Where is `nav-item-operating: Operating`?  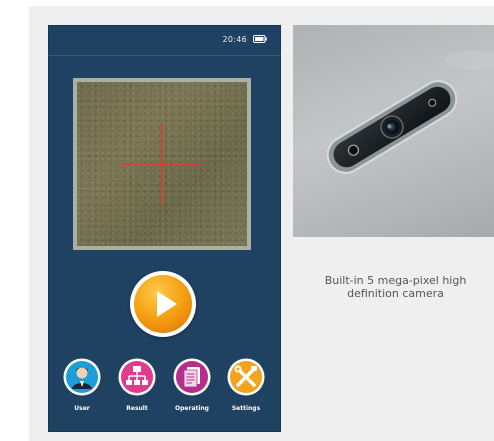 nav-item-operating: Operating is located at coordinates (192, 393).